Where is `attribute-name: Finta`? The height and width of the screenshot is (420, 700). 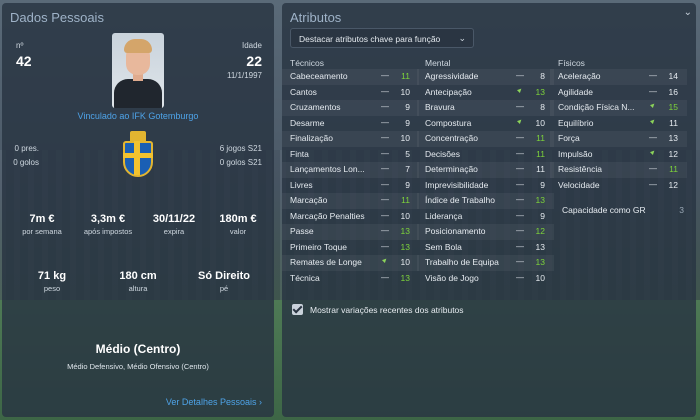
attribute-name: Finta is located at coordinates (299, 153).